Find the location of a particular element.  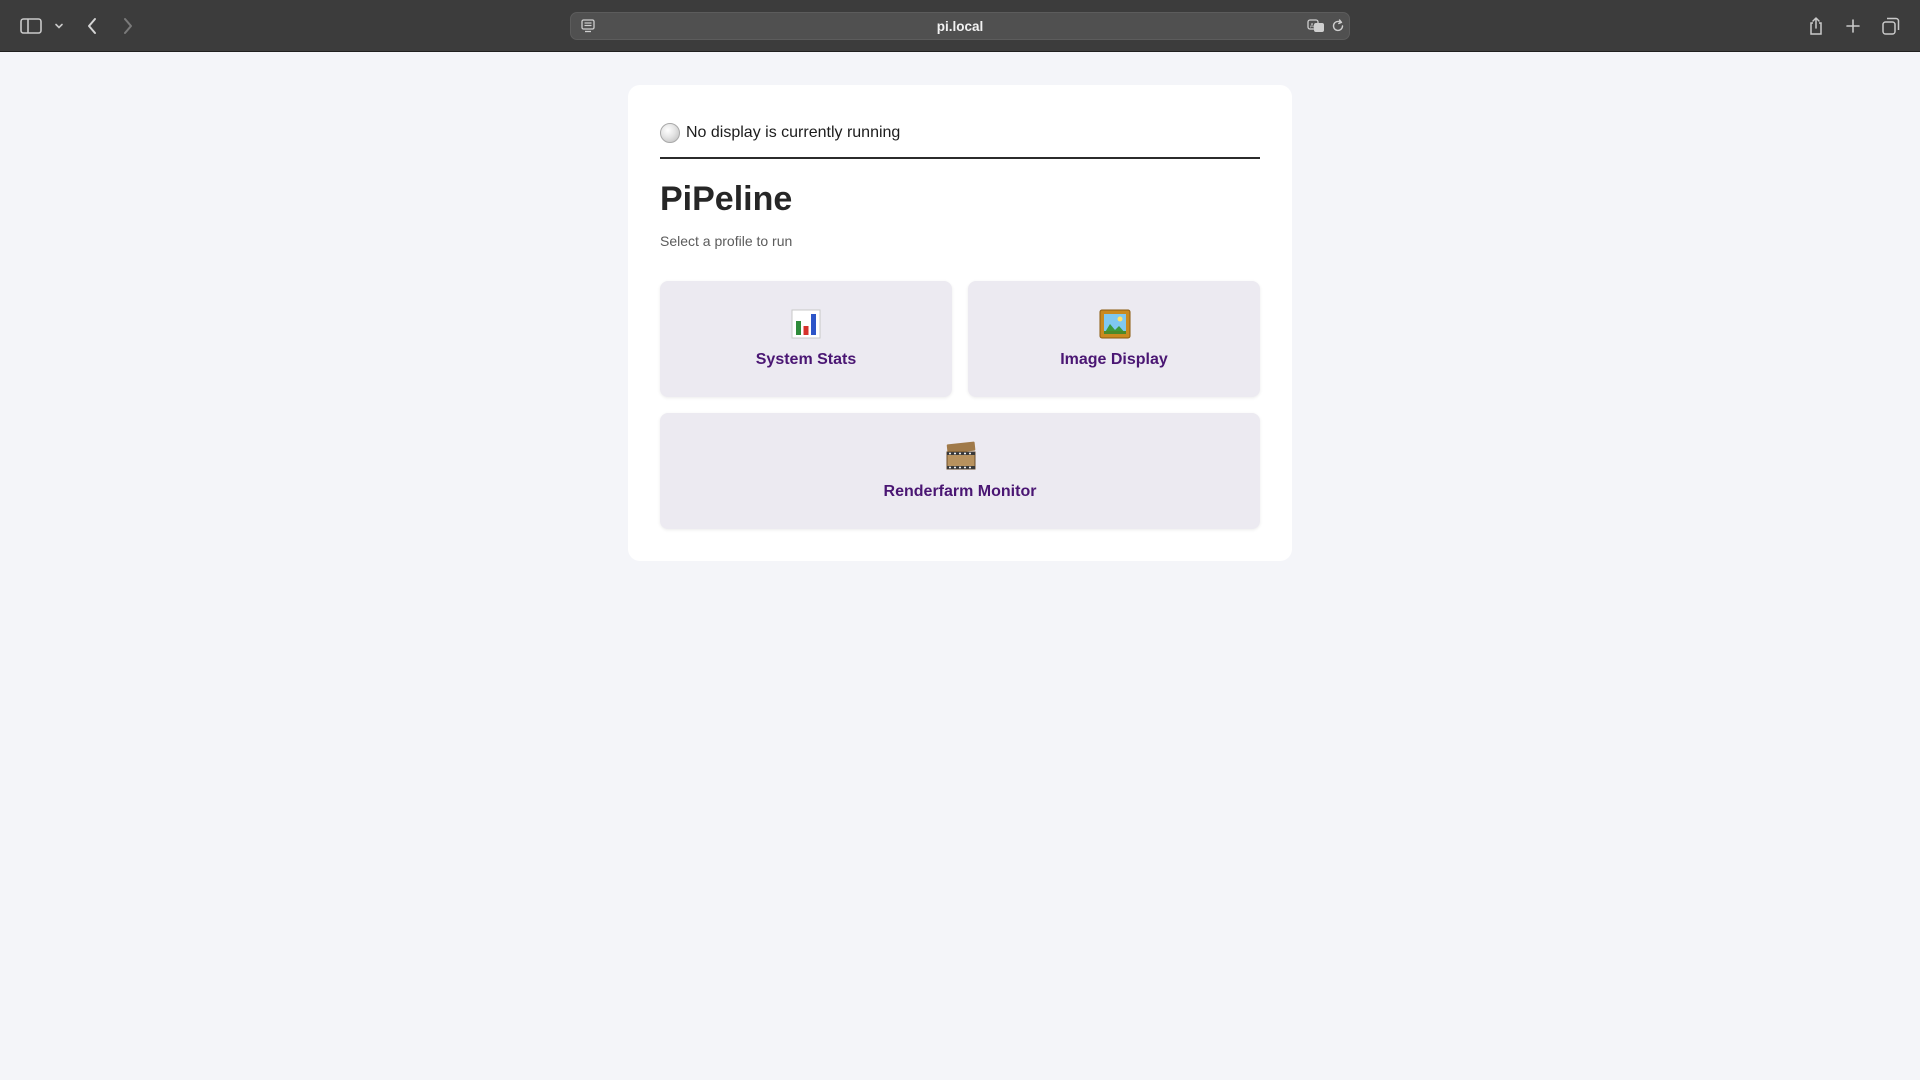

film-frames-icon is located at coordinates (960, 456).